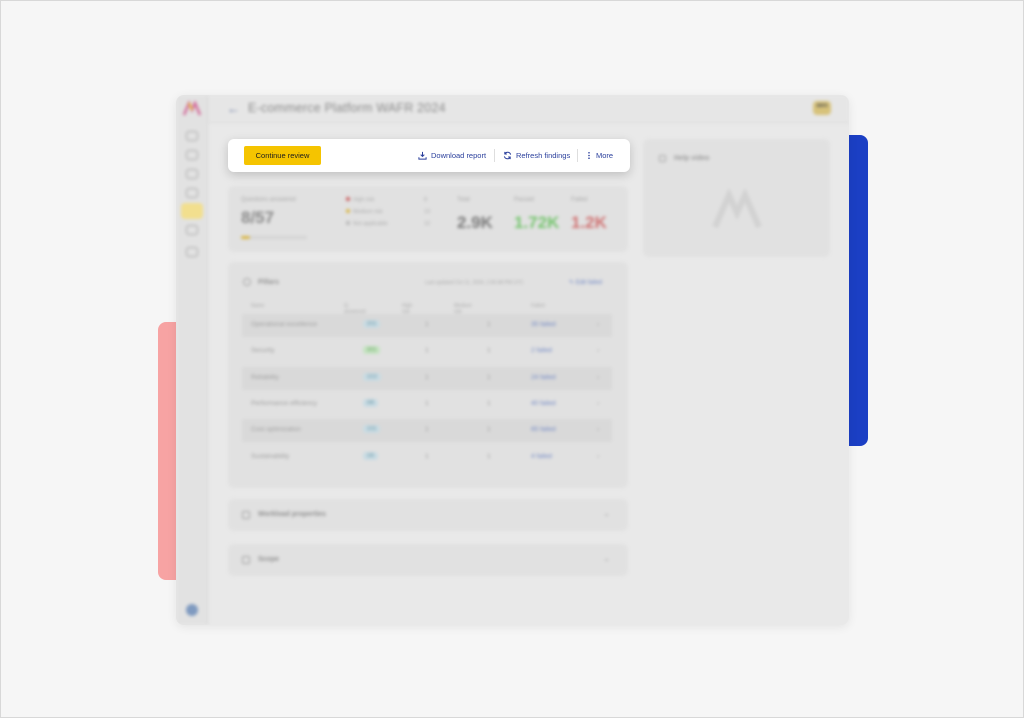  Describe the element at coordinates (427, 431) in the screenshot. I see `table-row: Cost optimization 1/11 1 1 65 failed ›` at that location.